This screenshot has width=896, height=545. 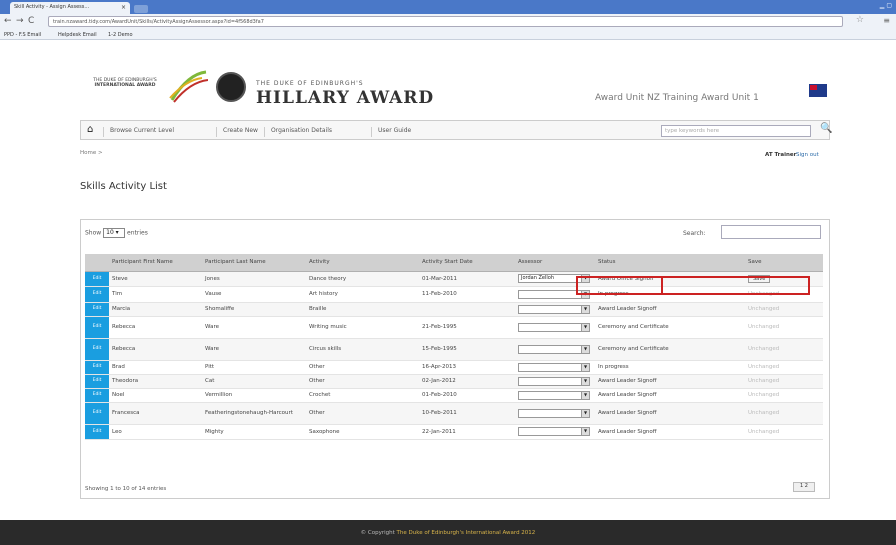 What do you see at coordinates (298, 132) in the screenshot?
I see `nav-organisation-details: Organisation Details` at bounding box center [298, 132].